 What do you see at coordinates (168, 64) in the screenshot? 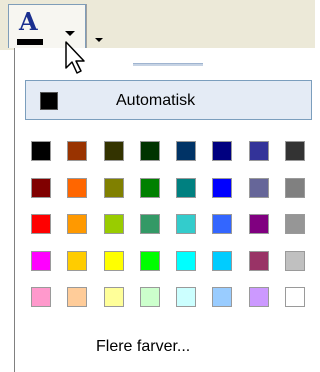
I see `panel-grip` at bounding box center [168, 64].